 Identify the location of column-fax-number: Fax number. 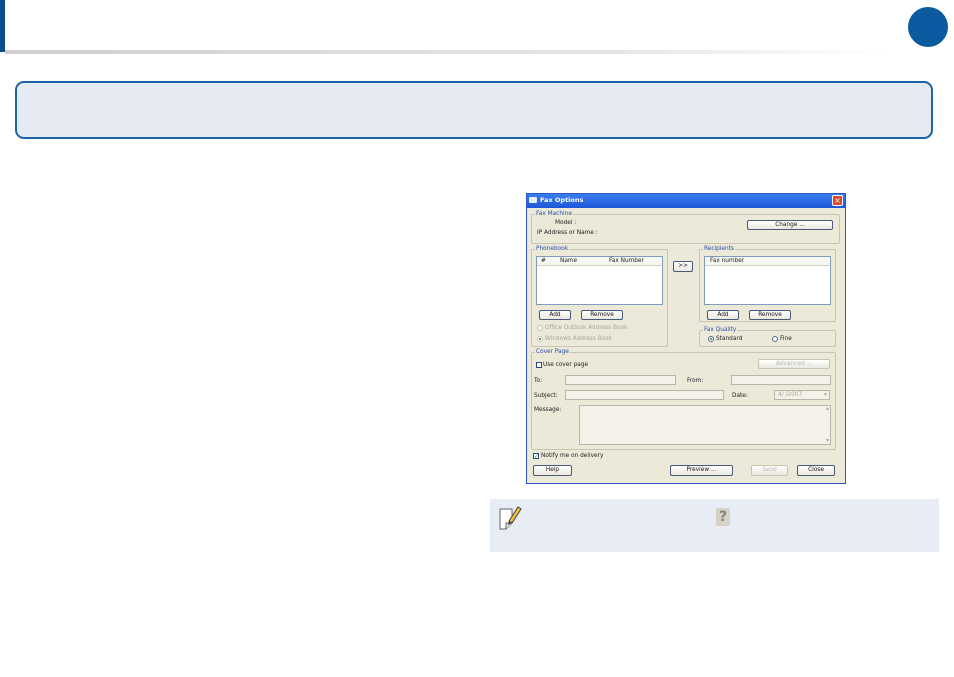
(727, 261).